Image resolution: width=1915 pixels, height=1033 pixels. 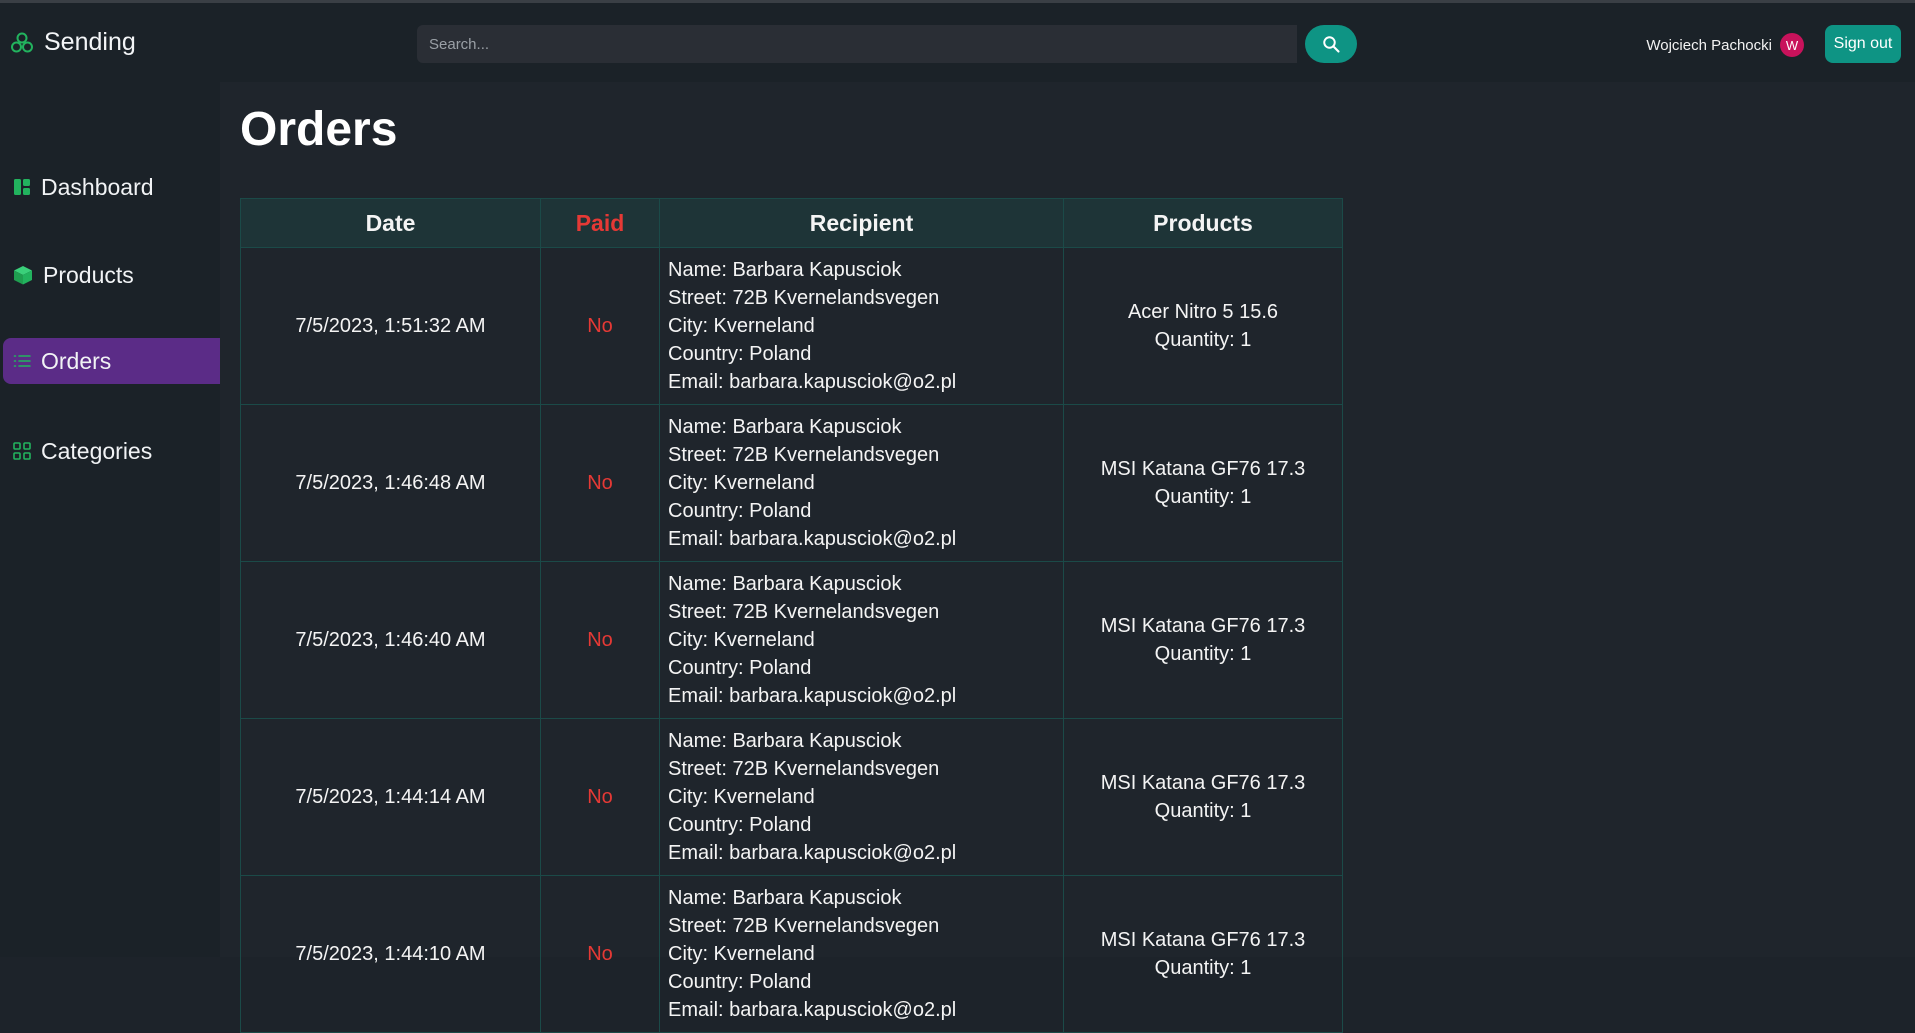 I want to click on grid-icon, so click(x=22, y=451).